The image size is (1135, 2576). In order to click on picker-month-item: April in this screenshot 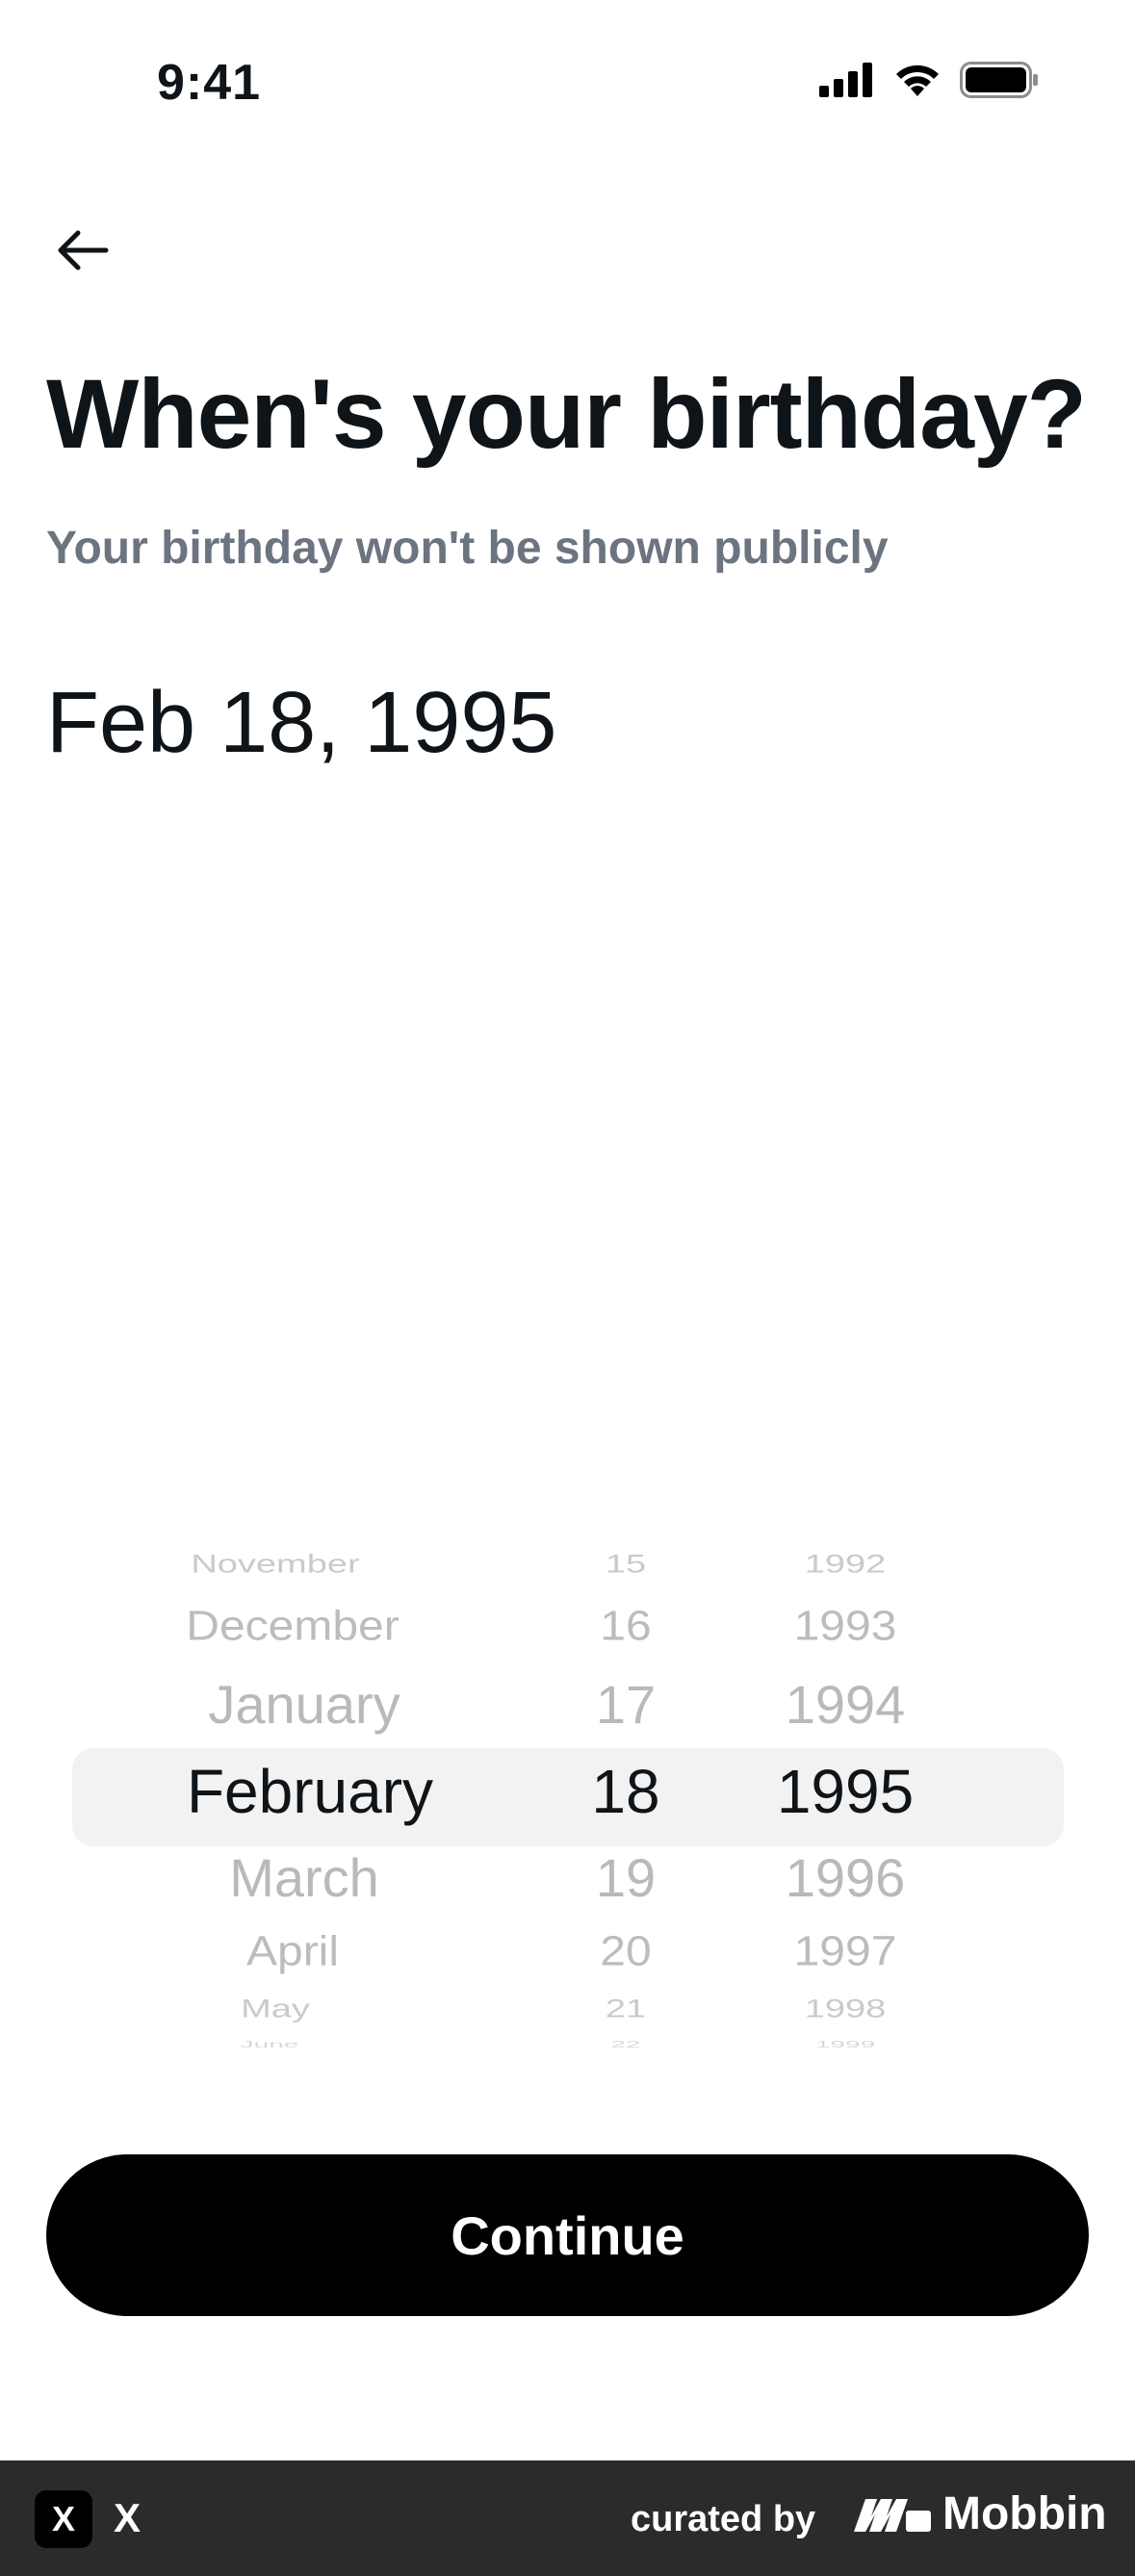, I will do `click(292, 1952)`.